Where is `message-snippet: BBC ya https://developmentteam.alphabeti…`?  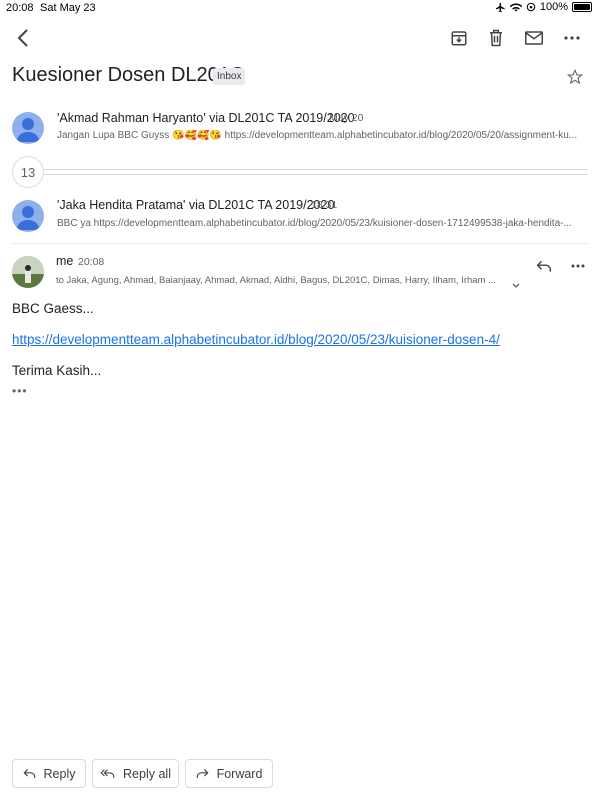
message-snippet: BBC ya https://developmentteam.alphabeti… is located at coordinates (314, 223).